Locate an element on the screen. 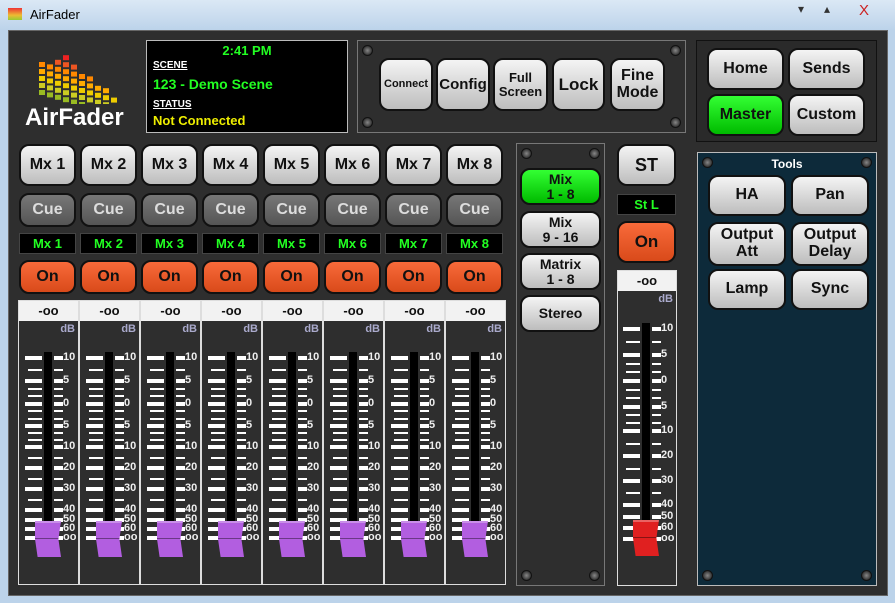  mix-select-button: Mx 2 is located at coordinates (108, 165).